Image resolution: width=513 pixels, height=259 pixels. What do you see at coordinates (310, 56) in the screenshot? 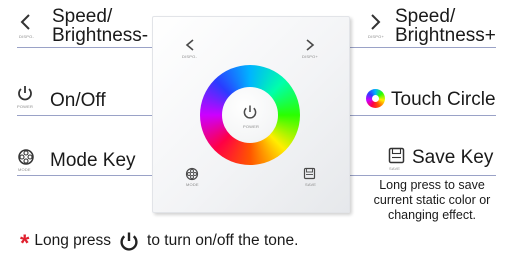
I see `panel-caption-dispo-plus: DISPO+` at bounding box center [310, 56].